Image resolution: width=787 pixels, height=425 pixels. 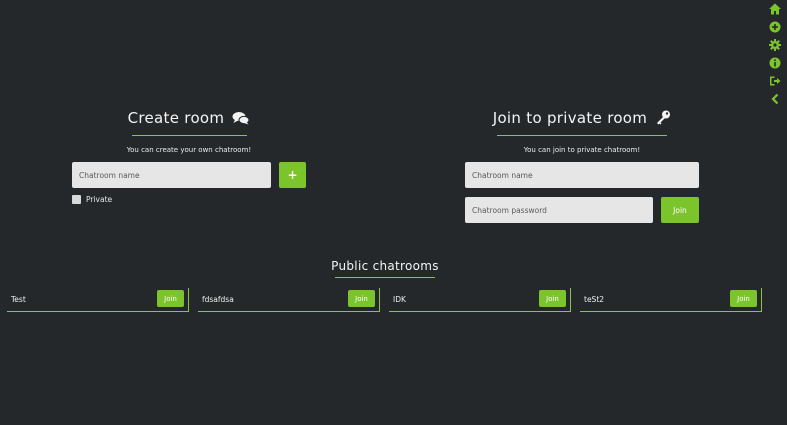 I want to click on chat-bubbles-icon, so click(x=241, y=120).